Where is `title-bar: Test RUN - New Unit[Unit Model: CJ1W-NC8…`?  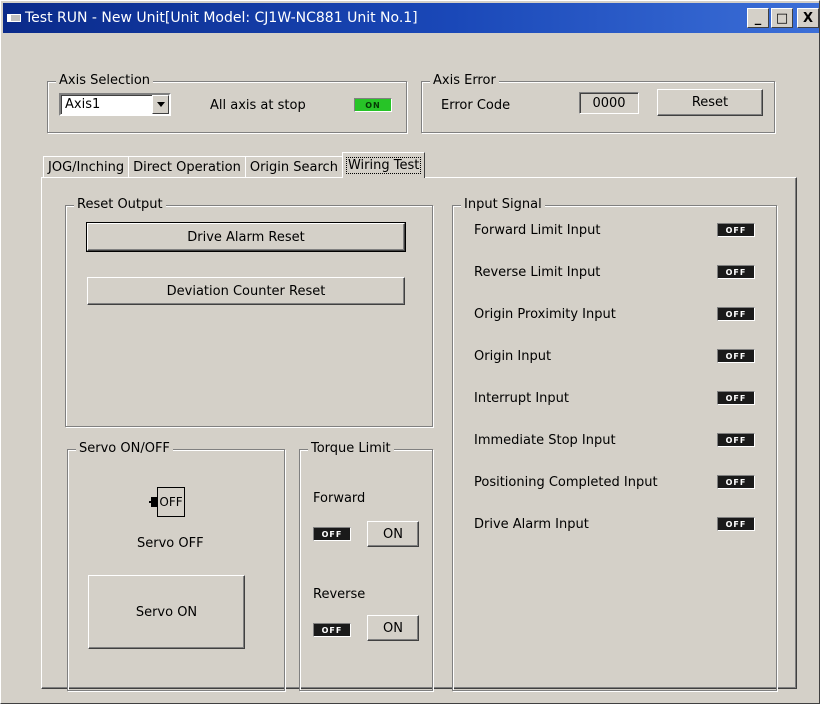
title-bar: Test RUN - New Unit[Unit Model: CJ1W-NC8… is located at coordinates (411, 18).